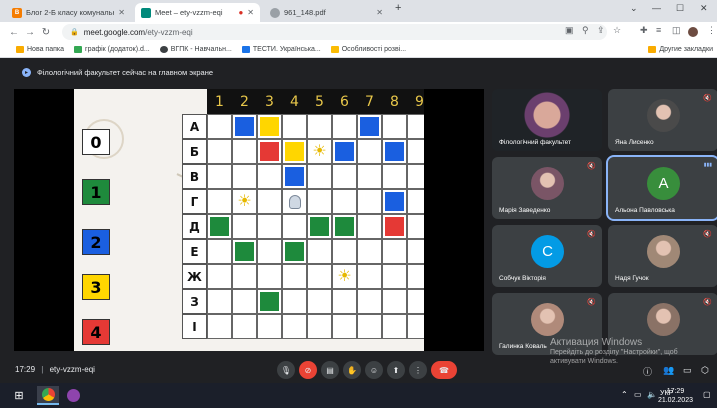 The image size is (717, 408). What do you see at coordinates (707, 394) in the screenshot?
I see `notifications-icon: ▢` at bounding box center [707, 394].